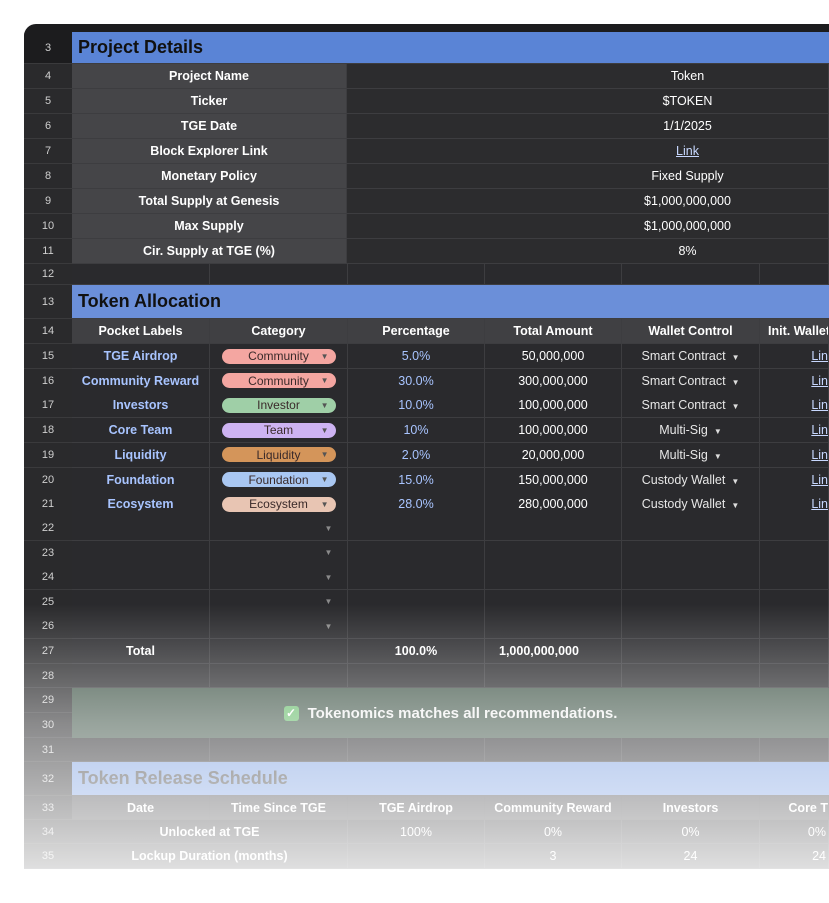  Describe the element at coordinates (141, 651) in the screenshot. I see `total-label: Total` at that location.